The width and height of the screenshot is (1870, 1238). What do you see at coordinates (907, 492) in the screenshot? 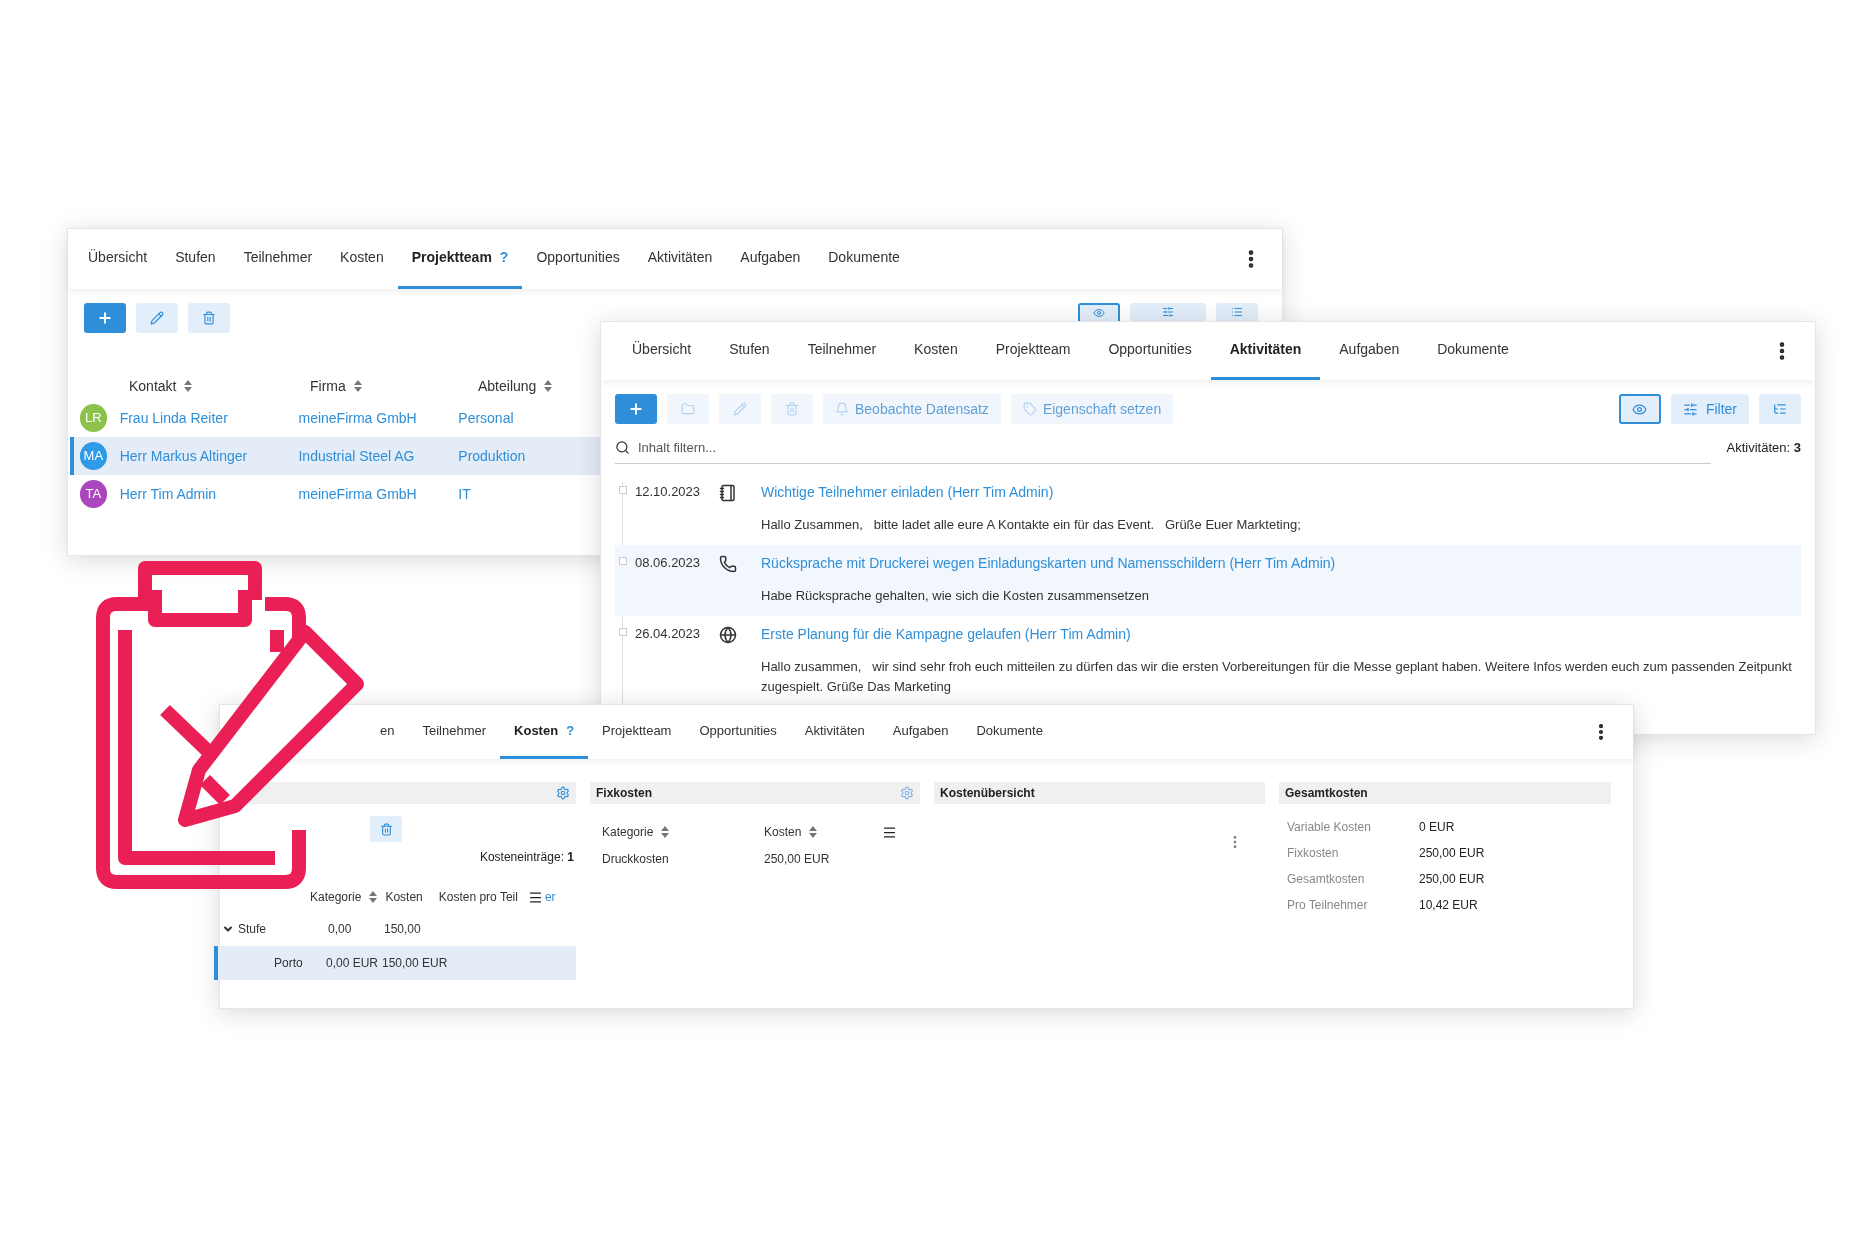
I see `activity-title: Wichtige Teilnehmer einladen (Herr Tim Admin)` at bounding box center [907, 492].